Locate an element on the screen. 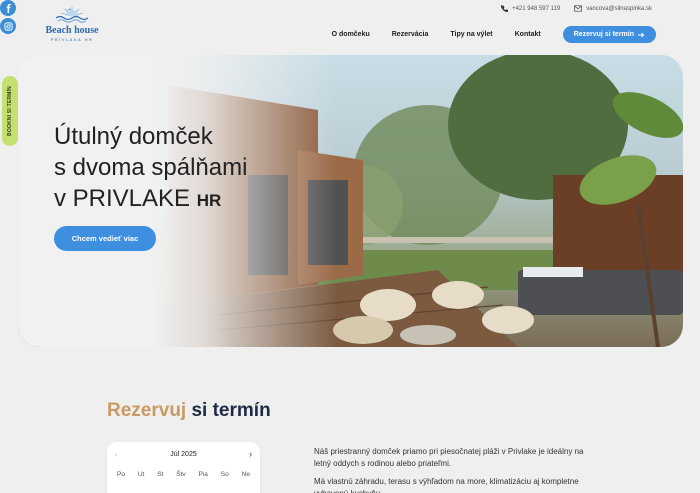 The height and width of the screenshot is (493, 700). weekday: Pia is located at coordinates (203, 474).